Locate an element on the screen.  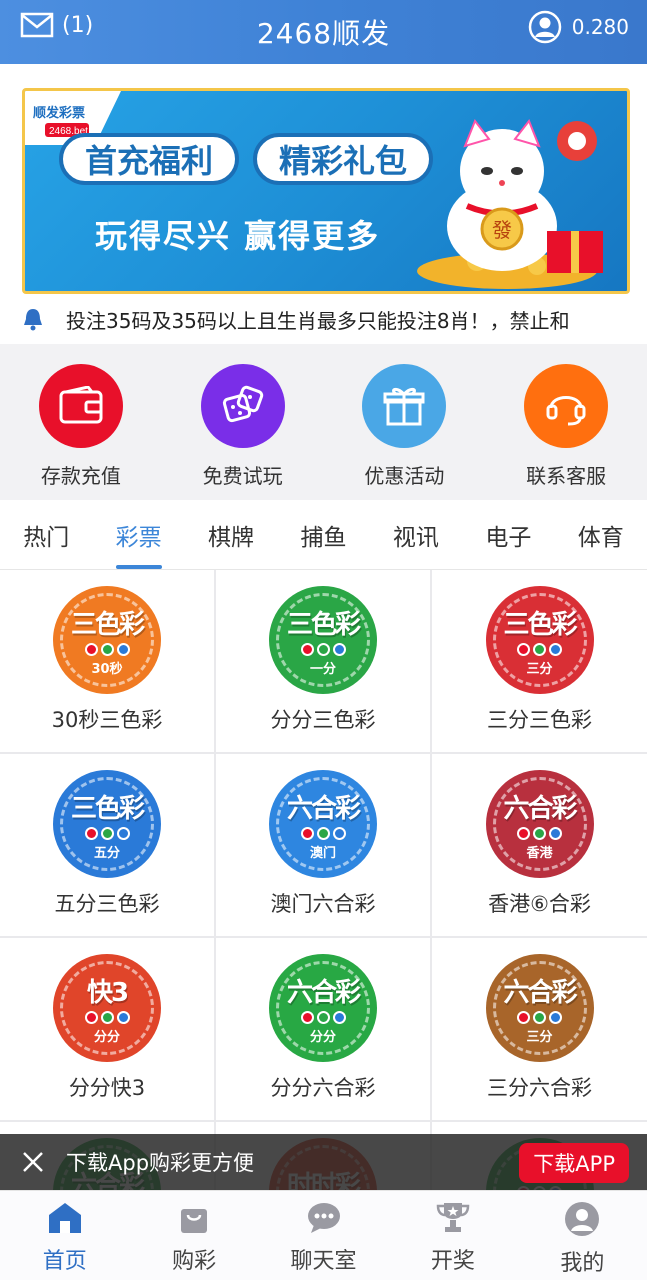
game-tile: 三色彩 30秒 30秒三色彩 is located at coordinates (107, 661).